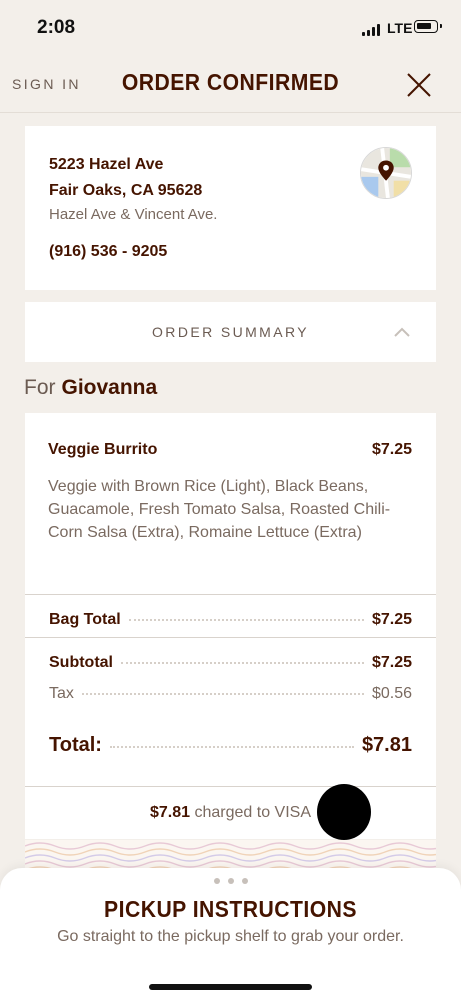 The image size is (461, 1000). What do you see at coordinates (391, 693) in the screenshot?
I see `tax-value: $0.56` at bounding box center [391, 693].